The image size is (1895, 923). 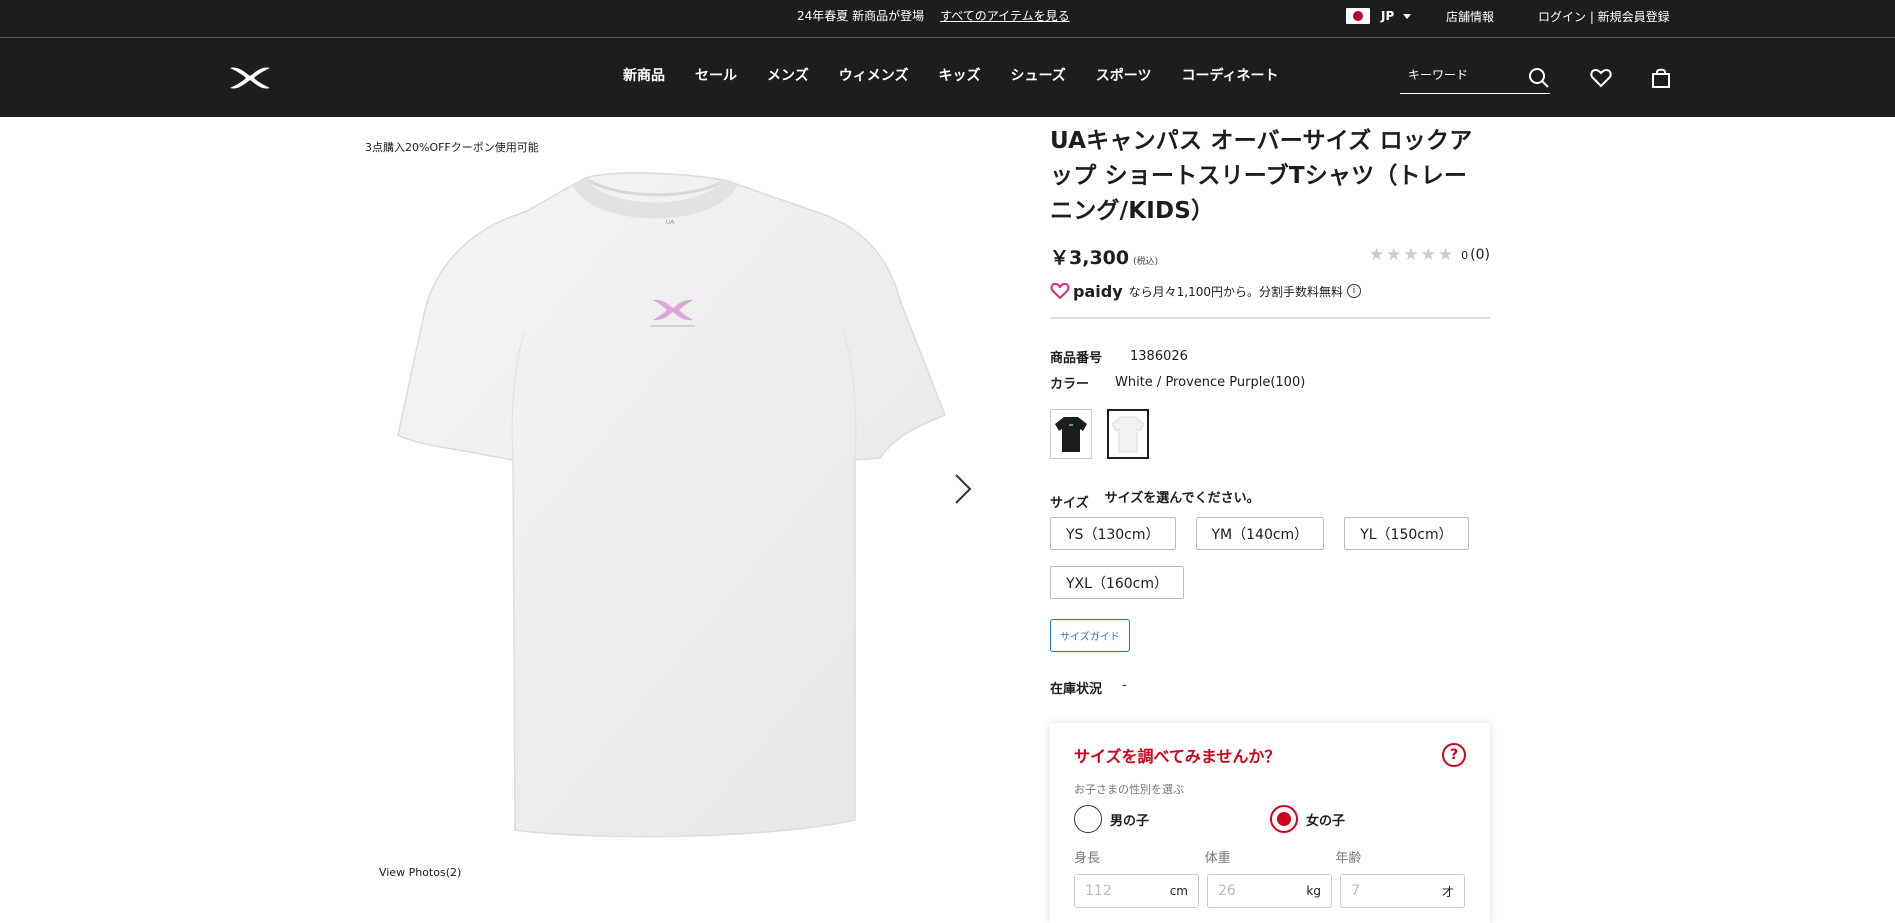 What do you see at coordinates (959, 75) in the screenshot?
I see `nav-item-kids: キッズ` at bounding box center [959, 75].